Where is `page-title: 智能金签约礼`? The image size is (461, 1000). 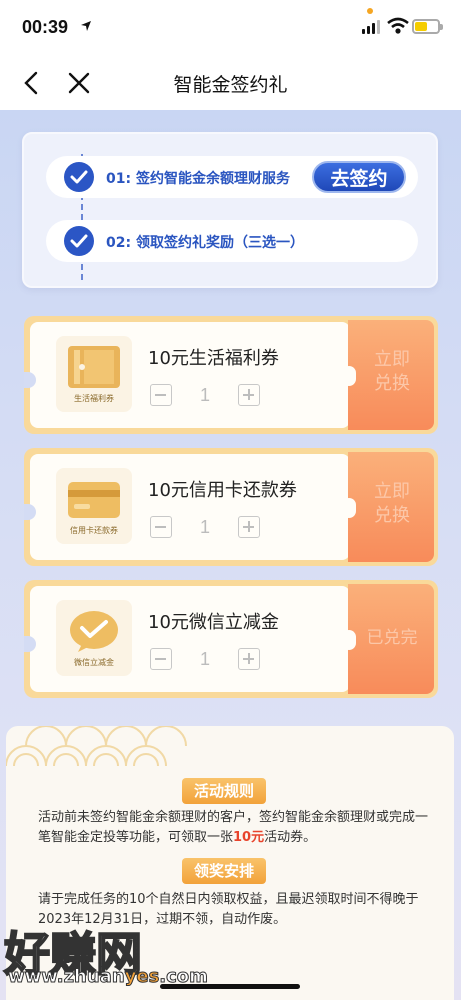 page-title: 智能金签约礼 is located at coordinates (230, 85).